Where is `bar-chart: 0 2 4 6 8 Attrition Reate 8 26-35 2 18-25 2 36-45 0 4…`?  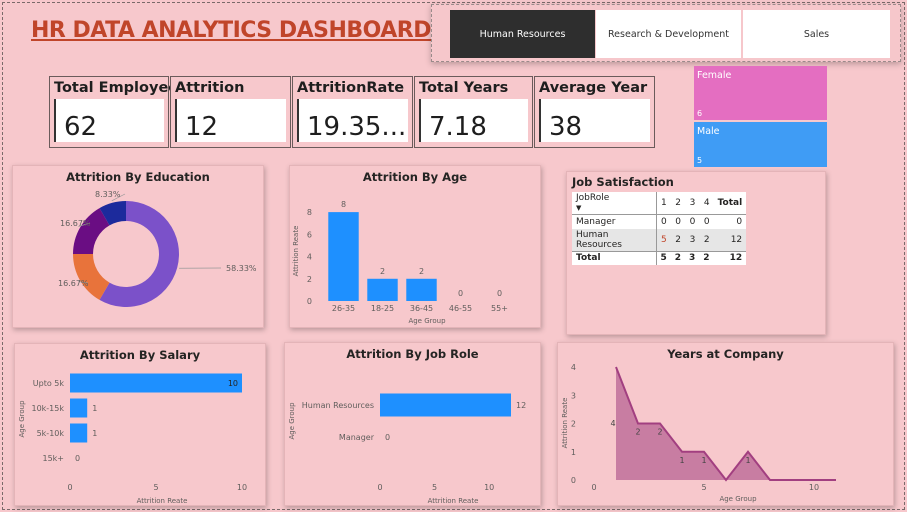 bar-chart: 0 2 4 6 8 Attrition Reate 8 26-35 2 18-25 2 36-45 0 4… is located at coordinates (400, 262).